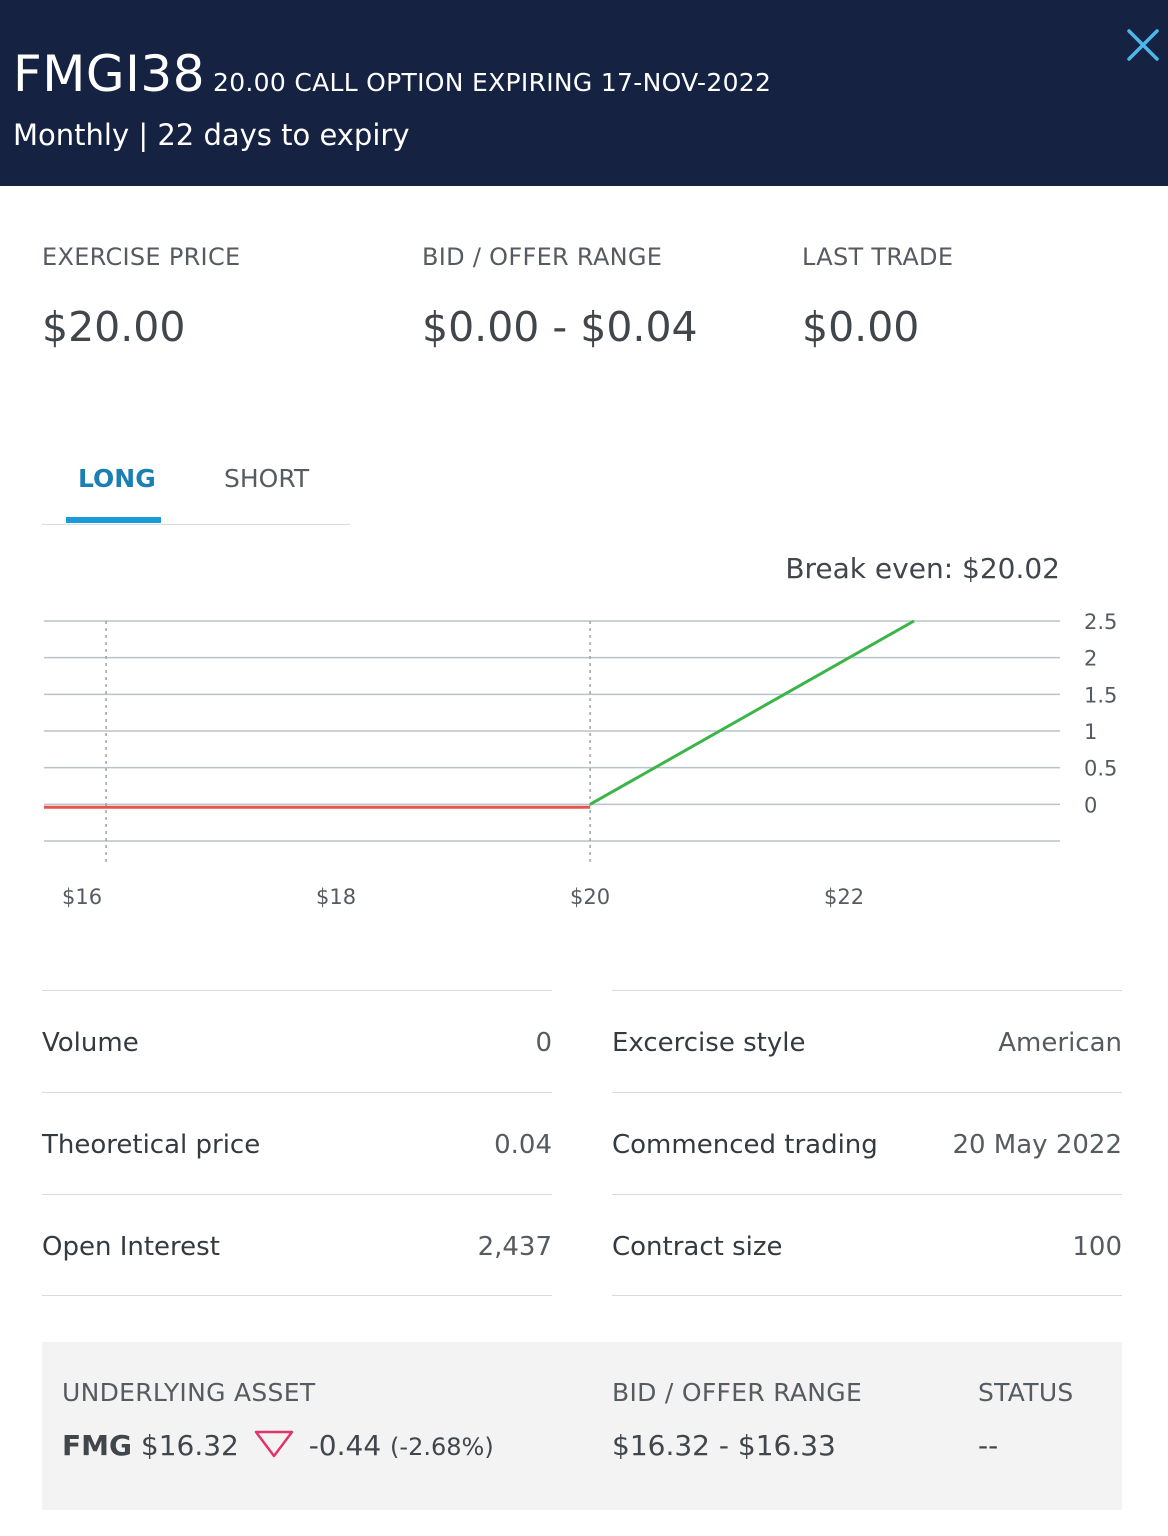  Describe the element at coordinates (117, 479) in the screenshot. I see `tab-long: LONG` at that location.